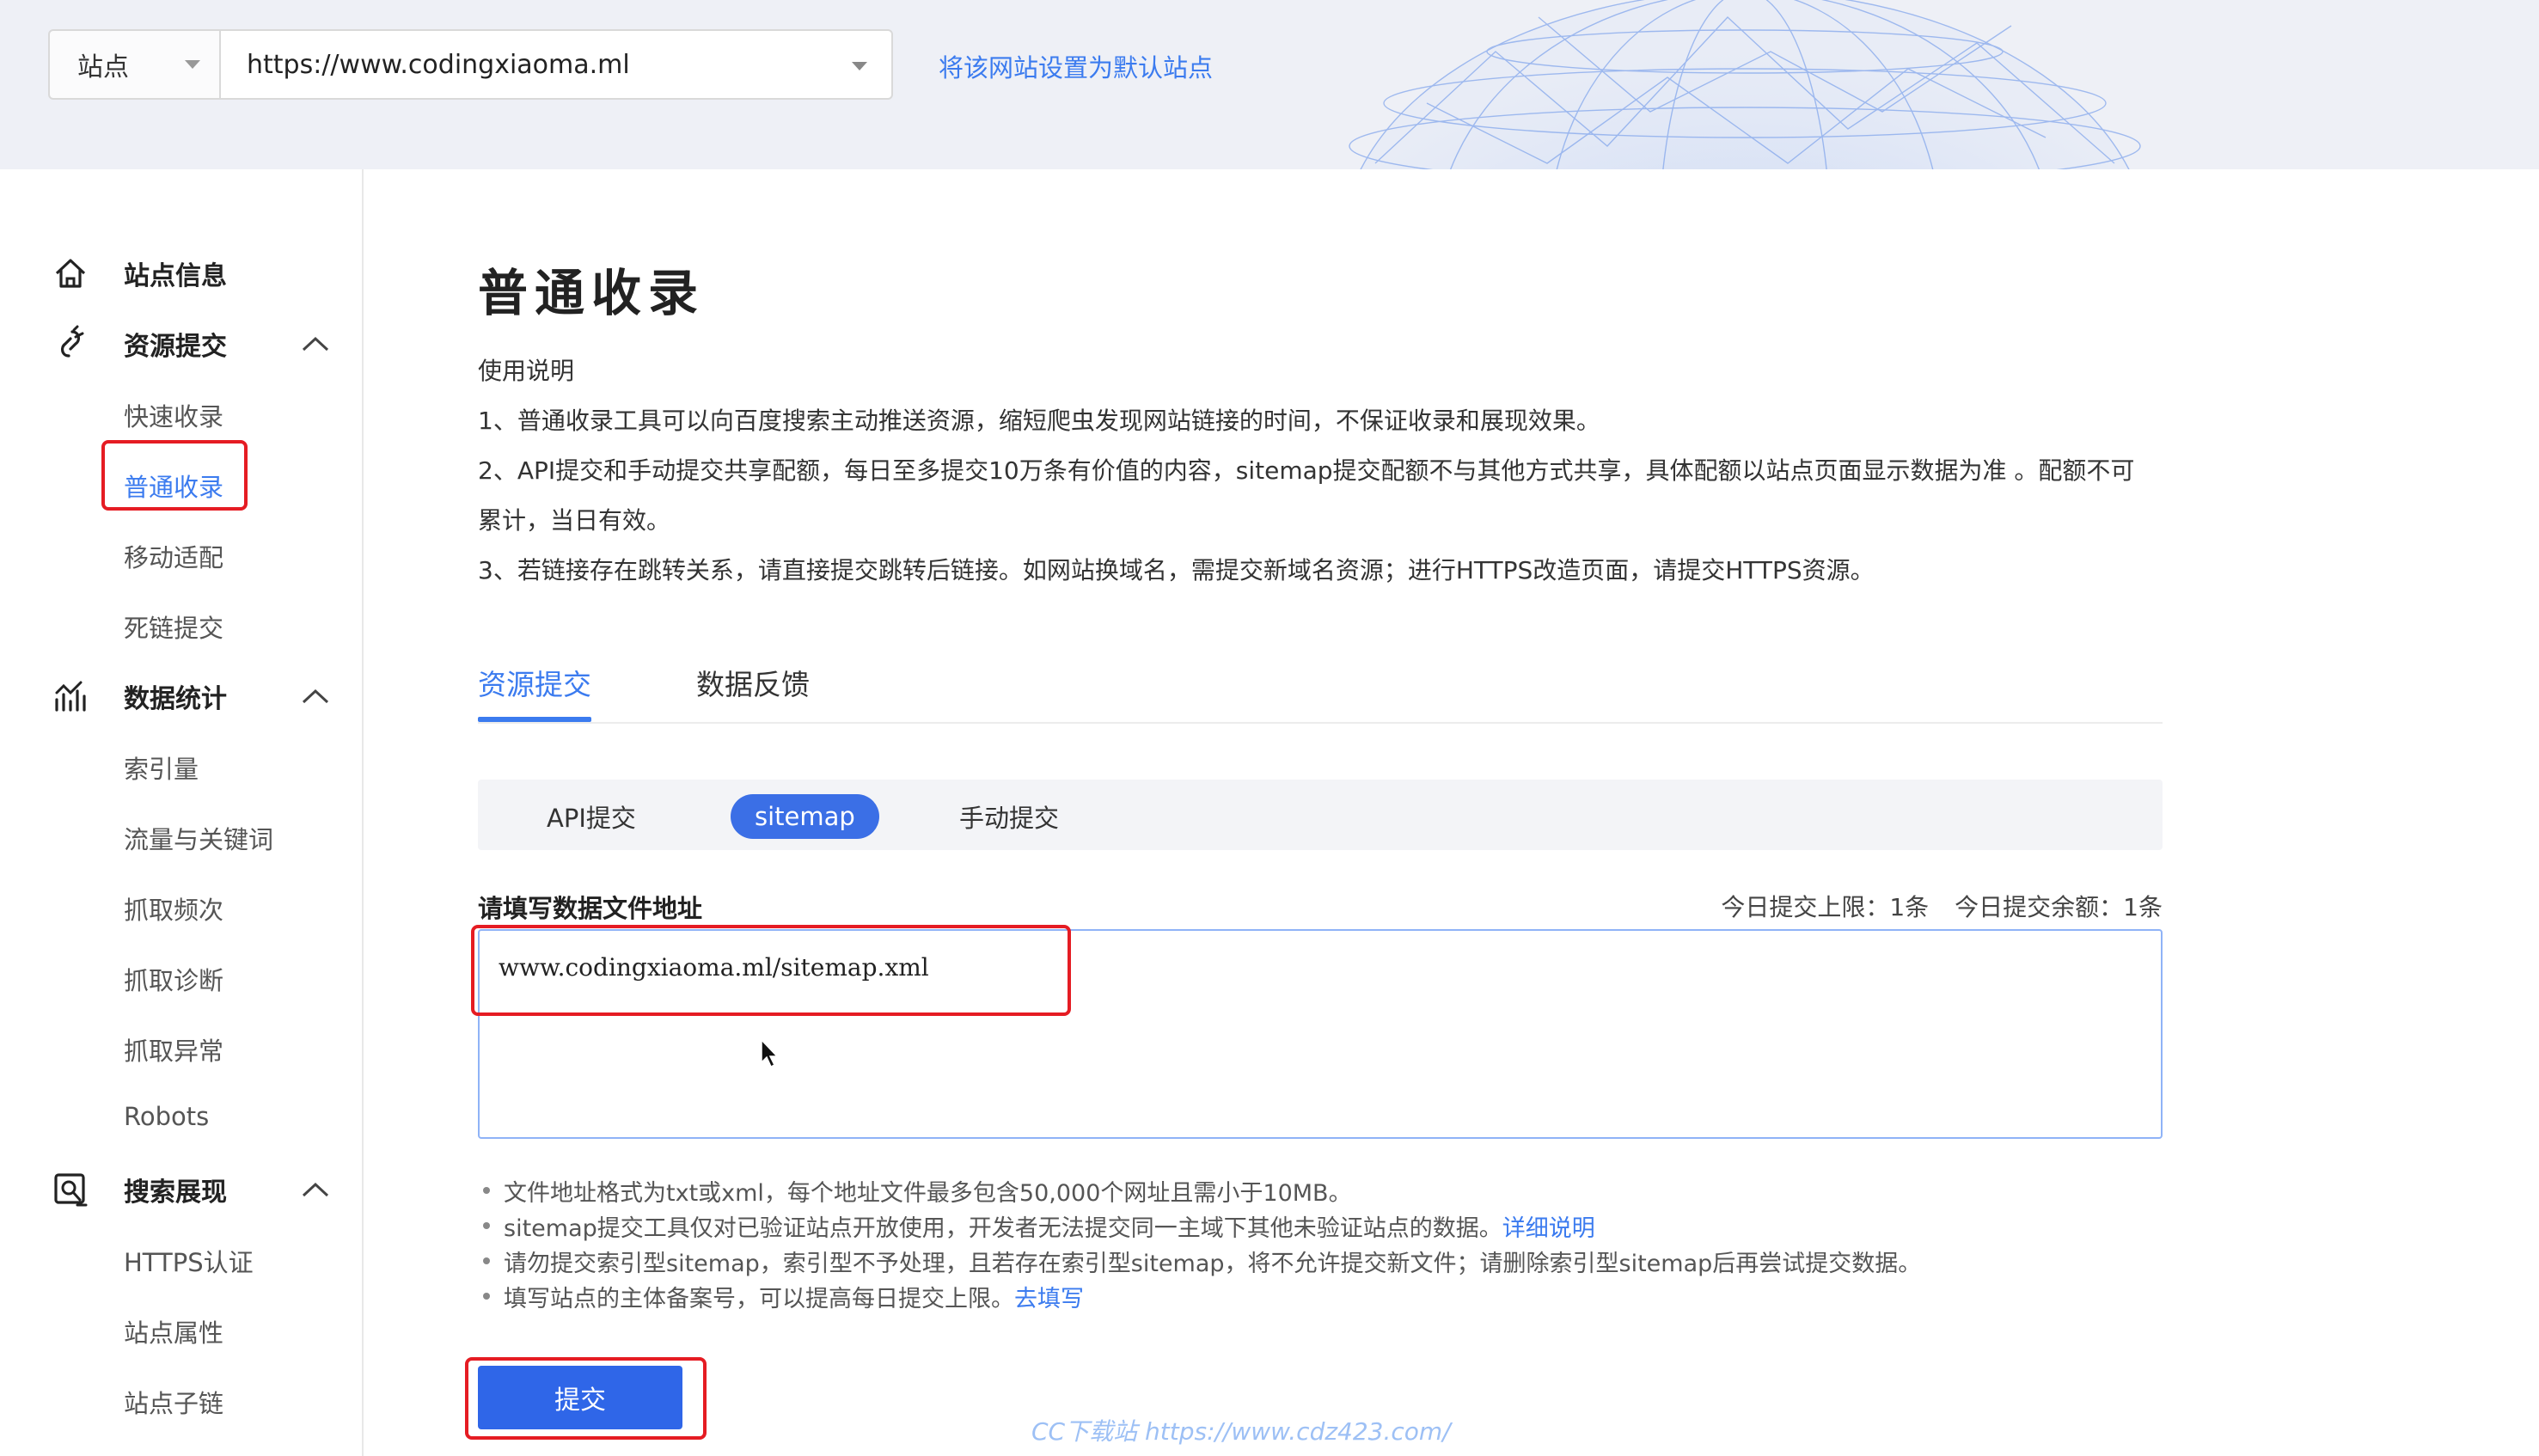 This screenshot has width=2539, height=1456. What do you see at coordinates (166, 1117) in the screenshot?
I see `sidebar-item-robots: Robots` at bounding box center [166, 1117].